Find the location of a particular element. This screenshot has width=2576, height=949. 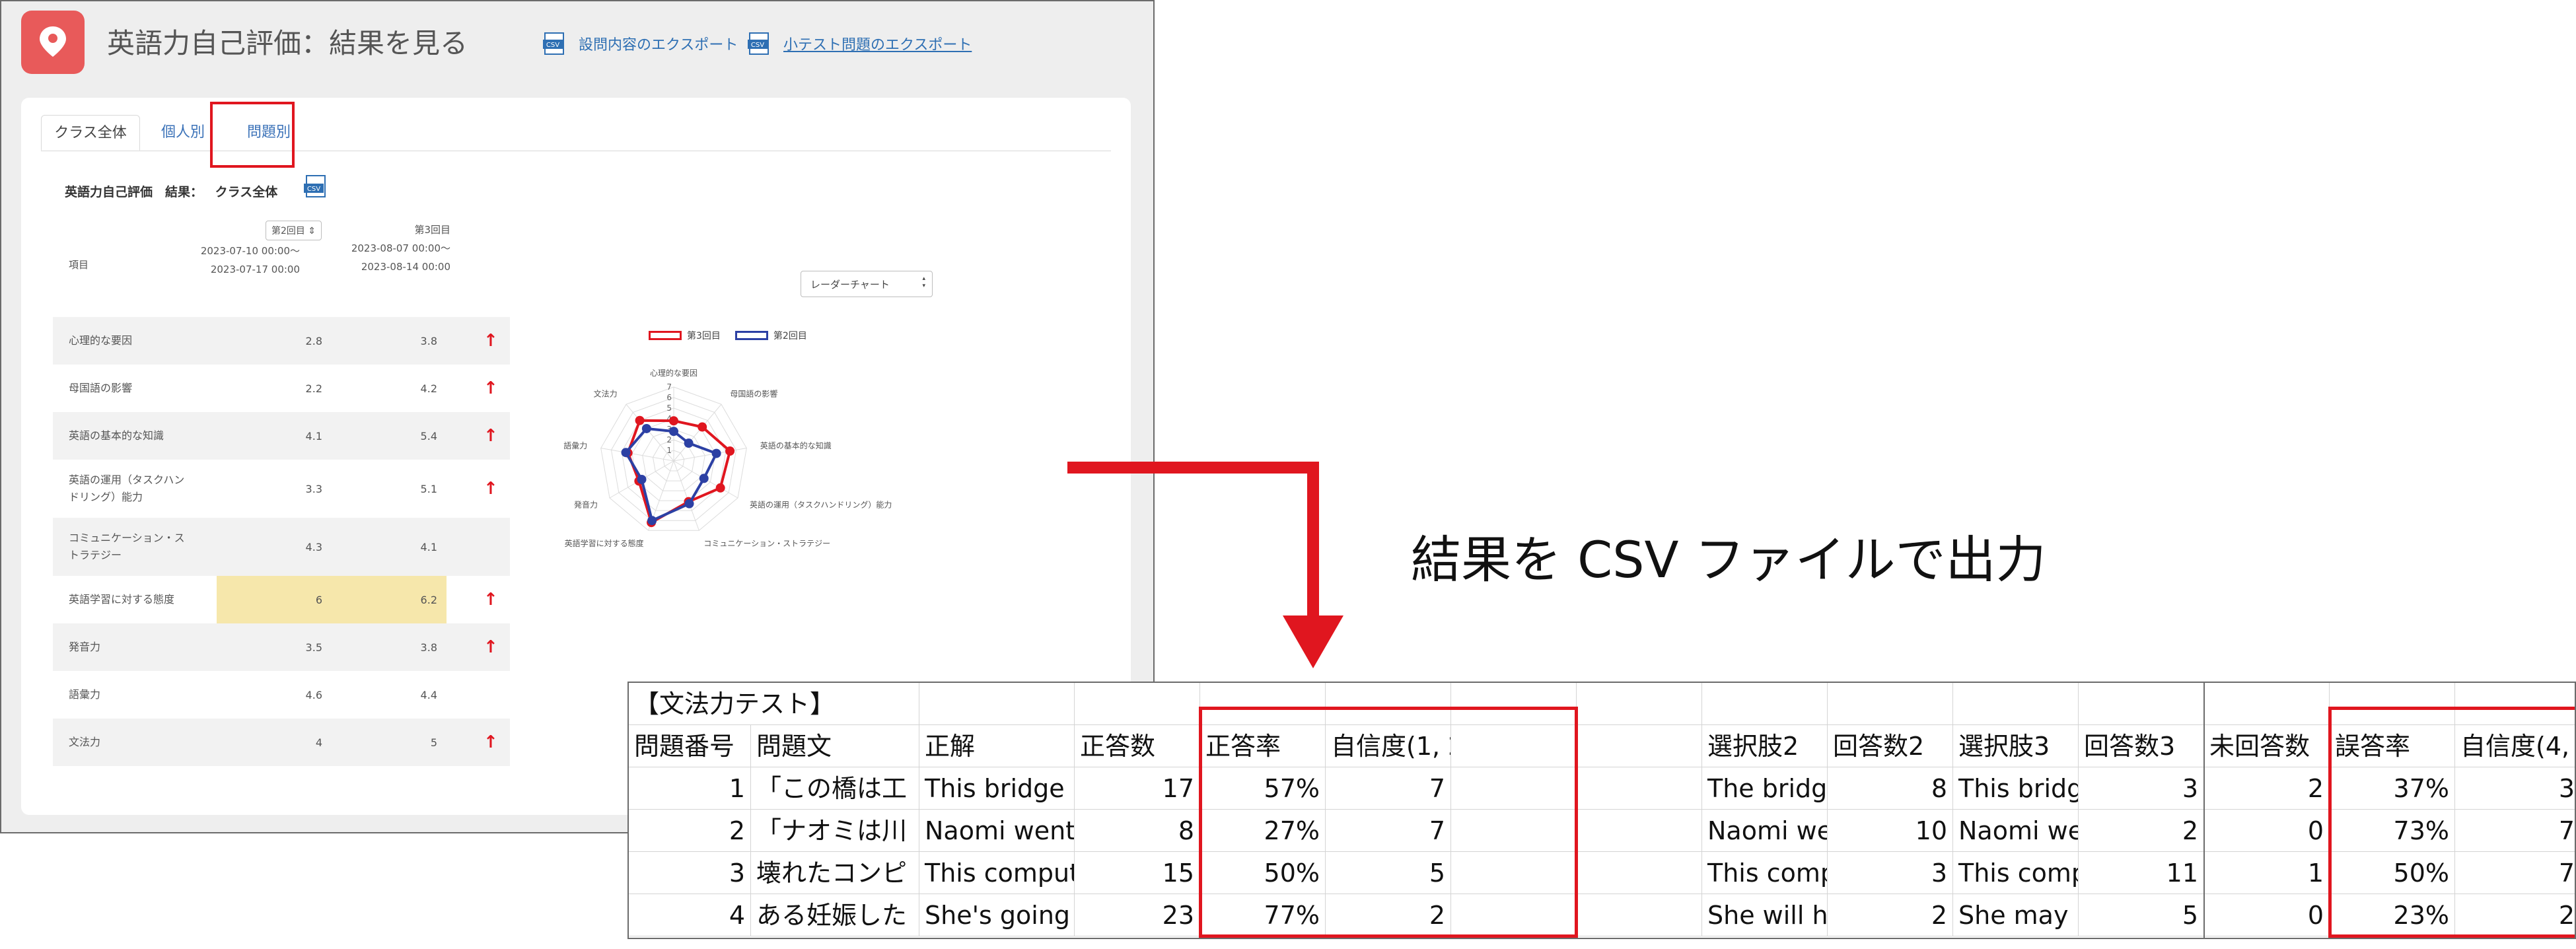

svg-text: CSV is located at coordinates (757, 45).